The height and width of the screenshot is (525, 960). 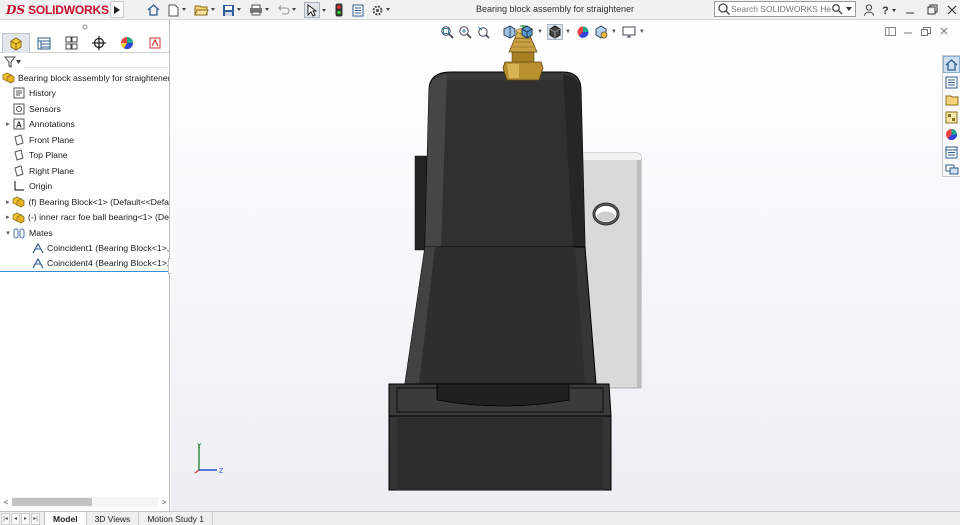 I want to click on panel-grip, so click(x=84, y=26).